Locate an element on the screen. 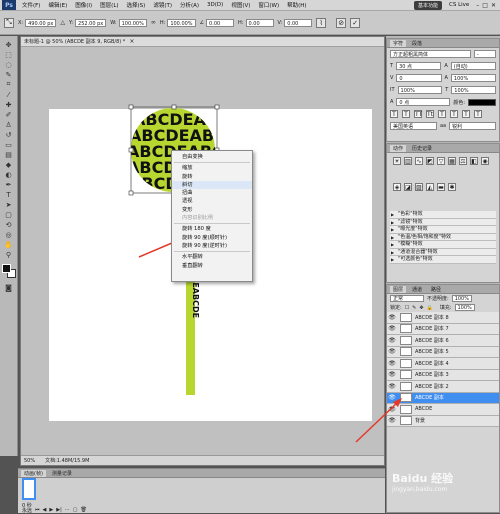  hand-tool-icon: ✋ is located at coordinates (9, 244).